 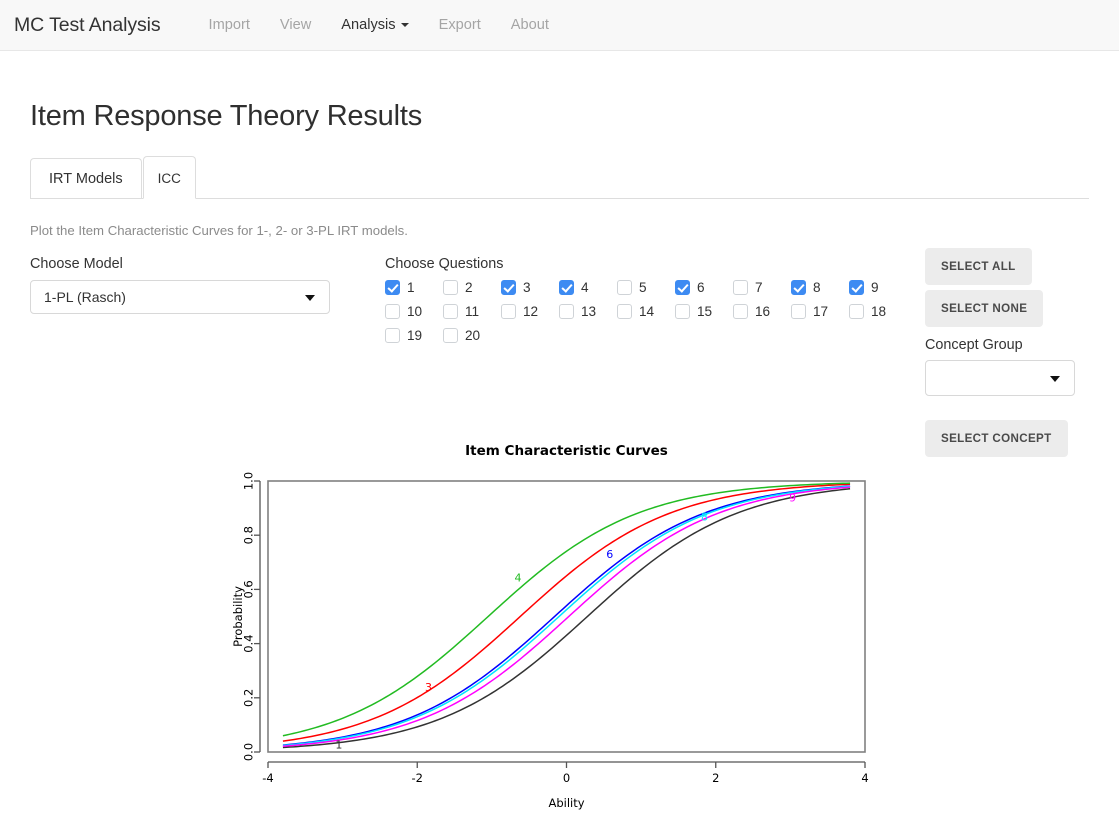 I want to click on page-title: Item Response Theory Results, so click(x=226, y=116).